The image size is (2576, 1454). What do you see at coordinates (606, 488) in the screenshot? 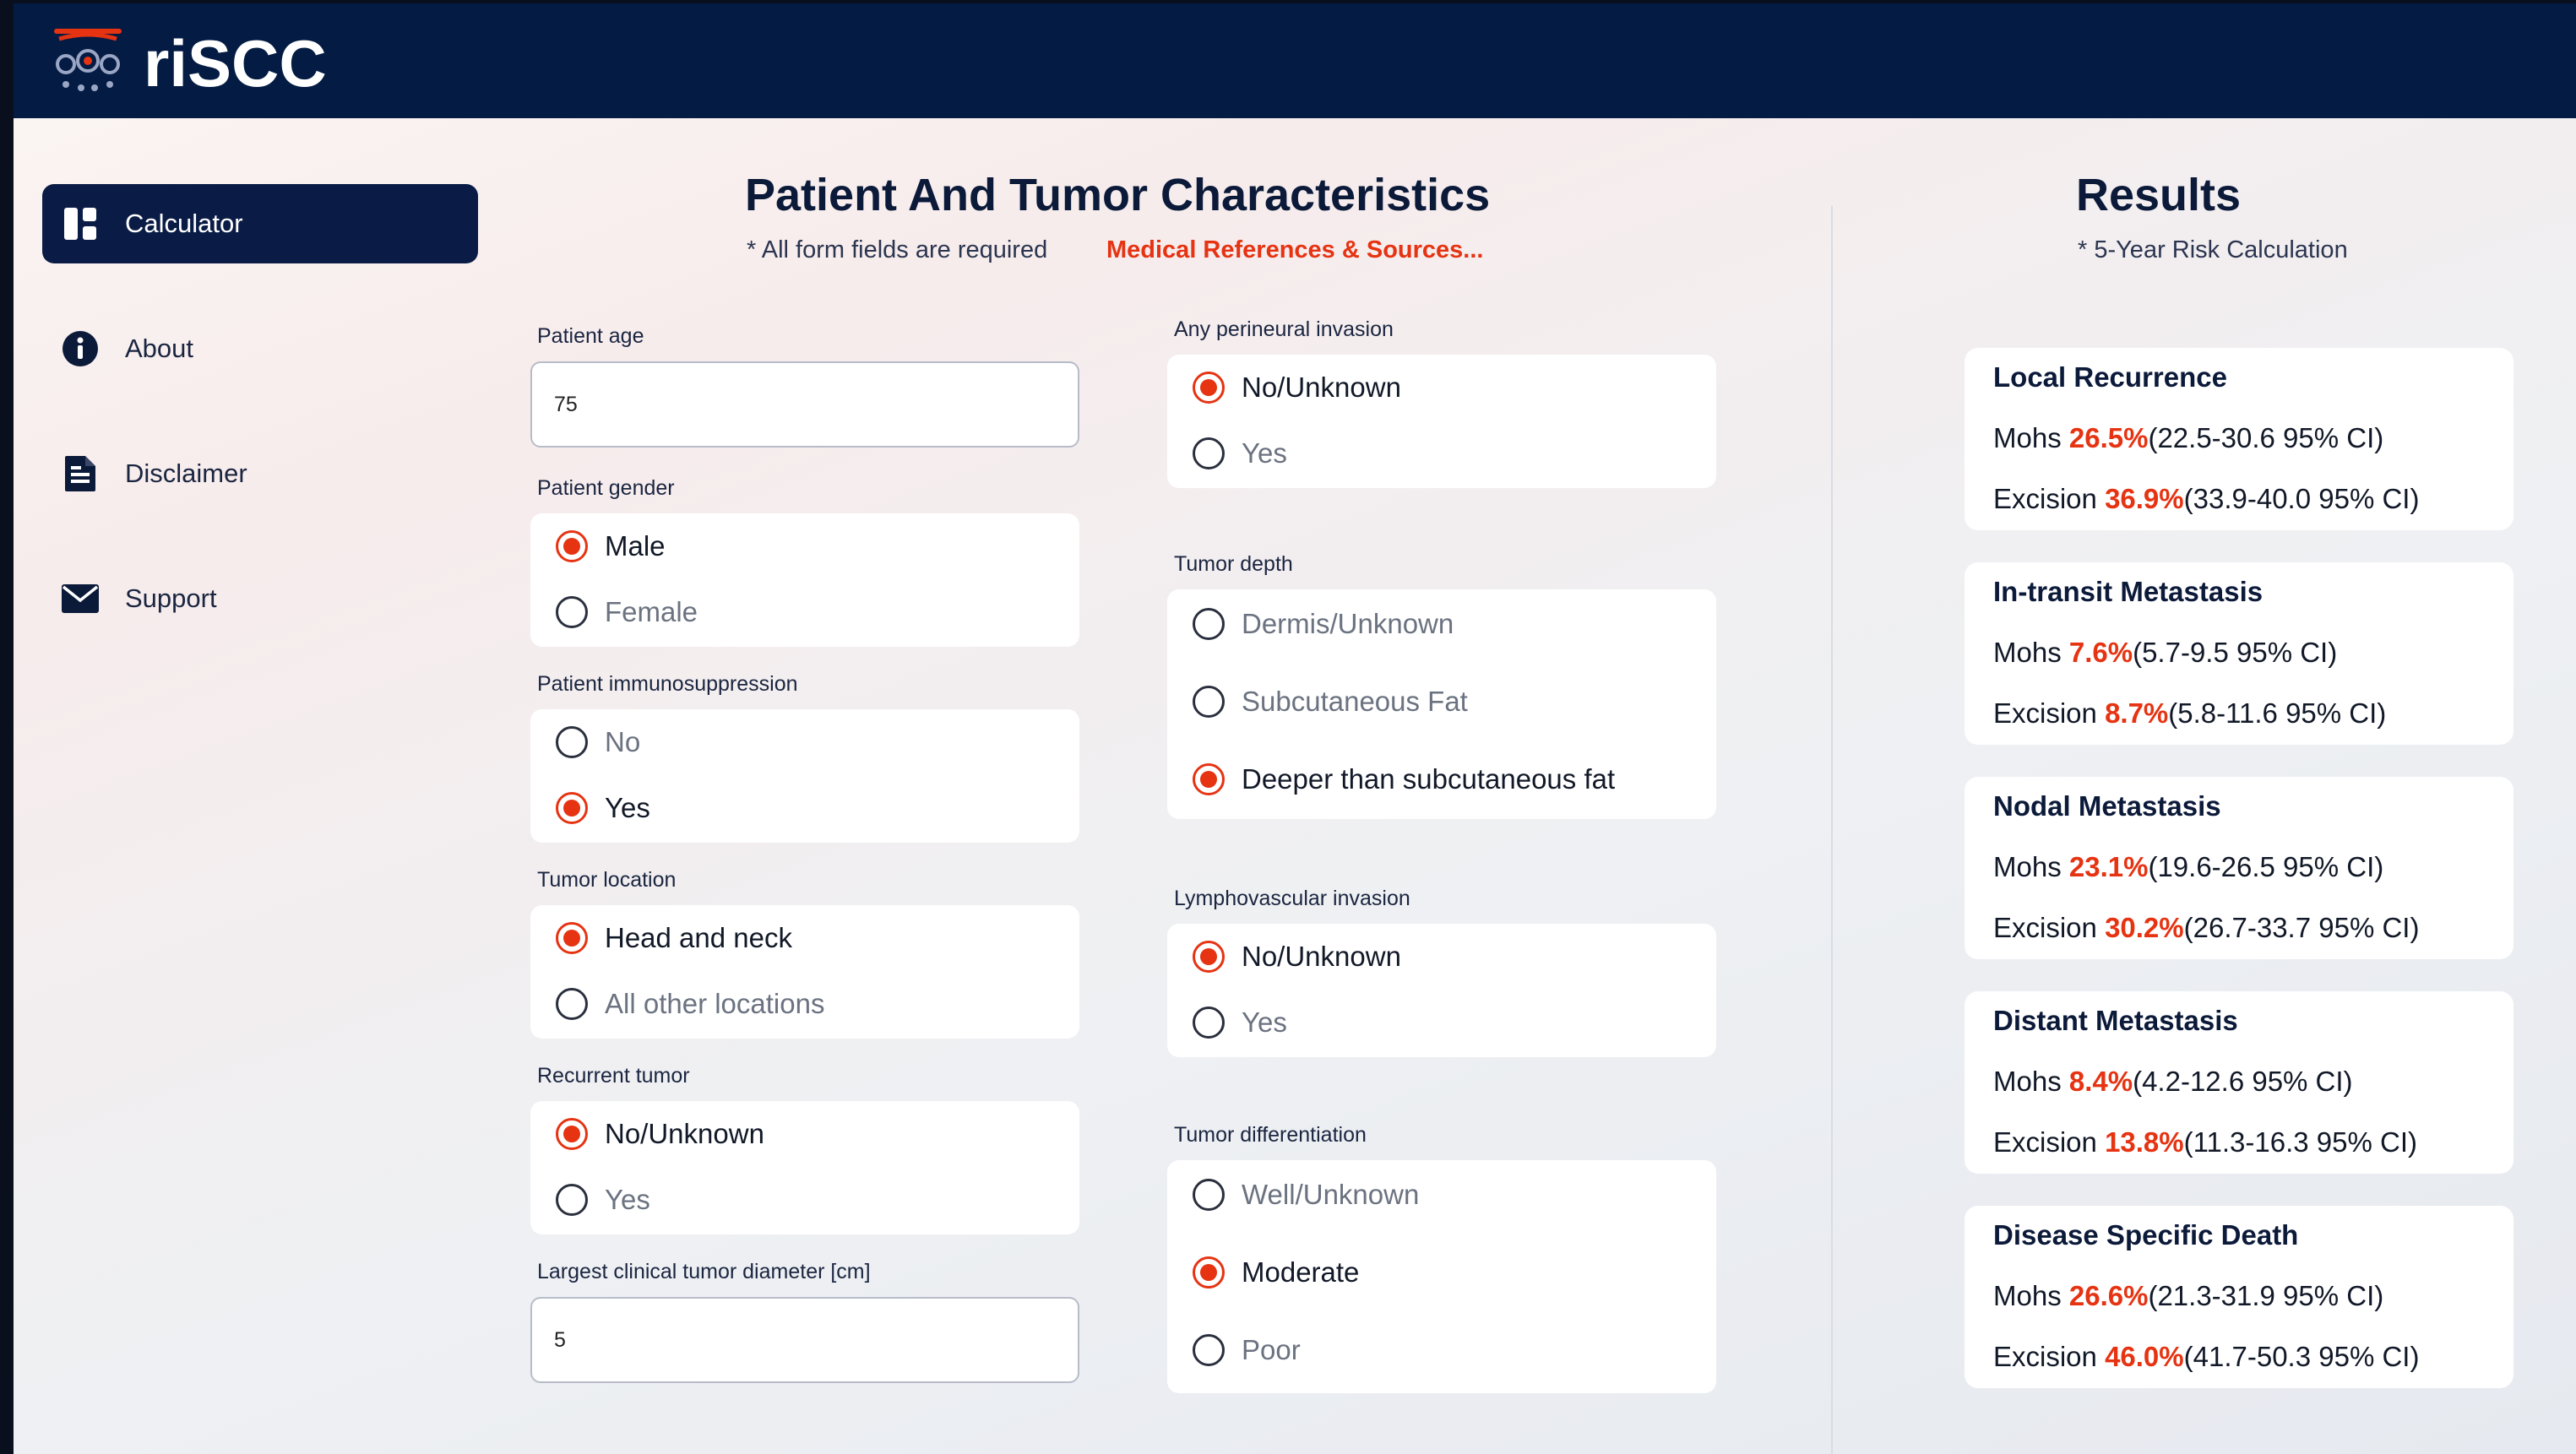
I see `patient-gender-label: Patient gender` at bounding box center [606, 488].